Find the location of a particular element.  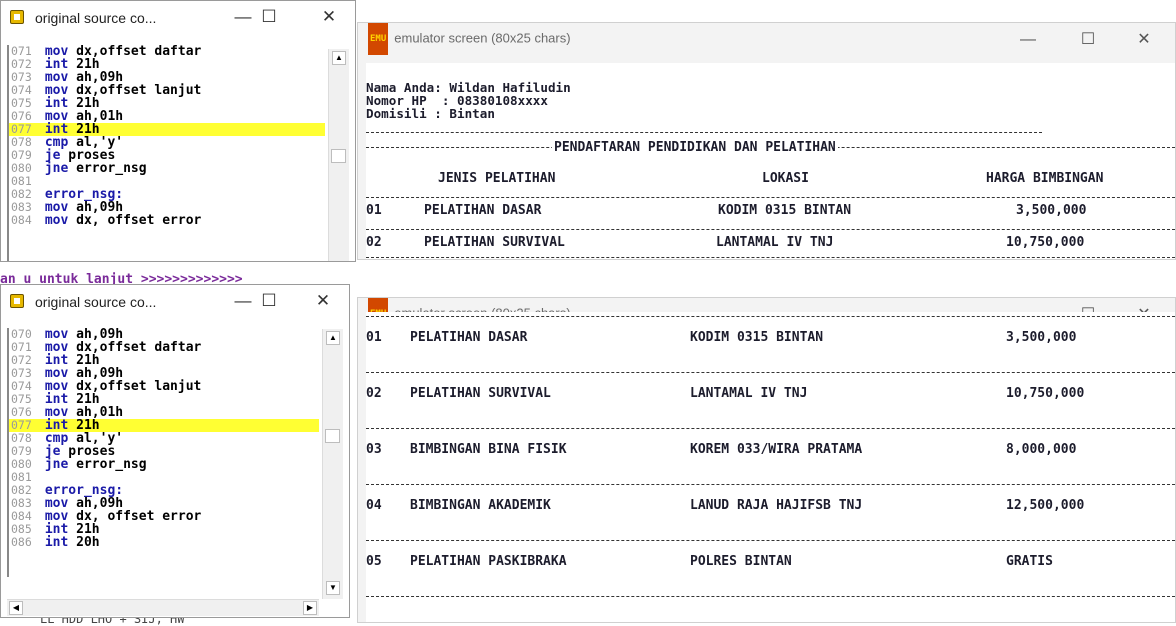

row-jenis: BIMBINGAN AKADEMIK is located at coordinates (480, 505).